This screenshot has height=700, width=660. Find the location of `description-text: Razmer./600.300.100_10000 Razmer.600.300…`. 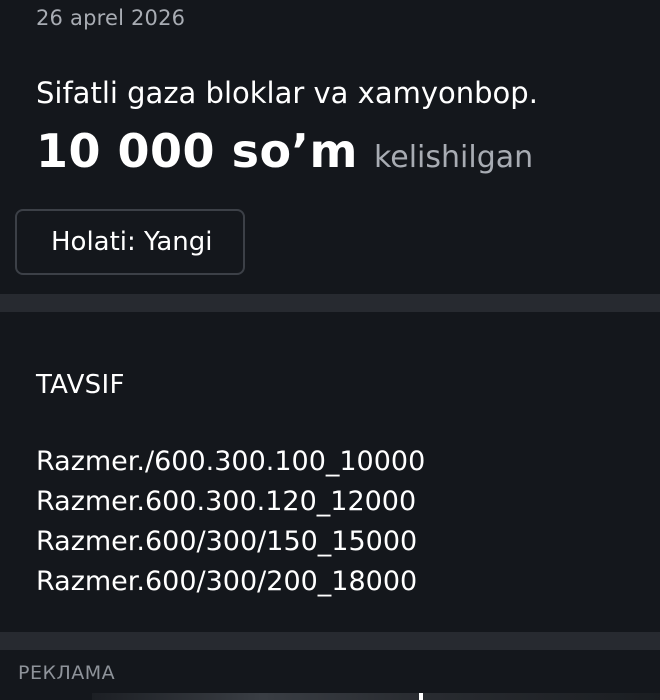

description-text: Razmer./600.300.100_10000 Razmer.600.300… is located at coordinates (230, 522).